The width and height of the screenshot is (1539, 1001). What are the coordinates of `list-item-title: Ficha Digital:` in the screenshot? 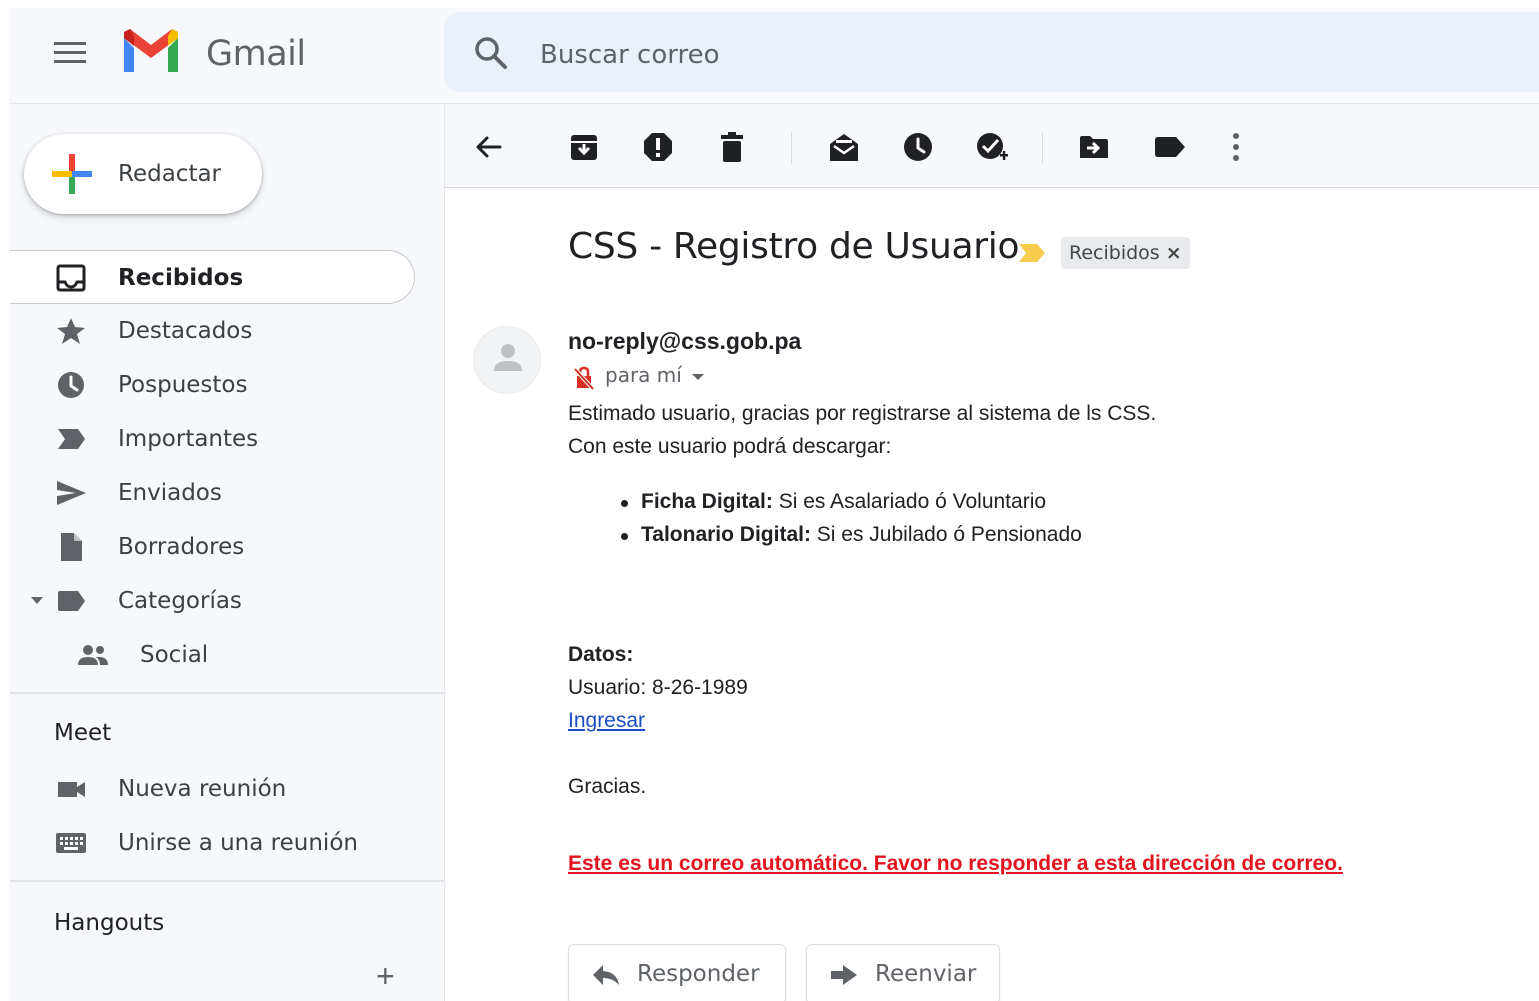 It's located at (707, 501).